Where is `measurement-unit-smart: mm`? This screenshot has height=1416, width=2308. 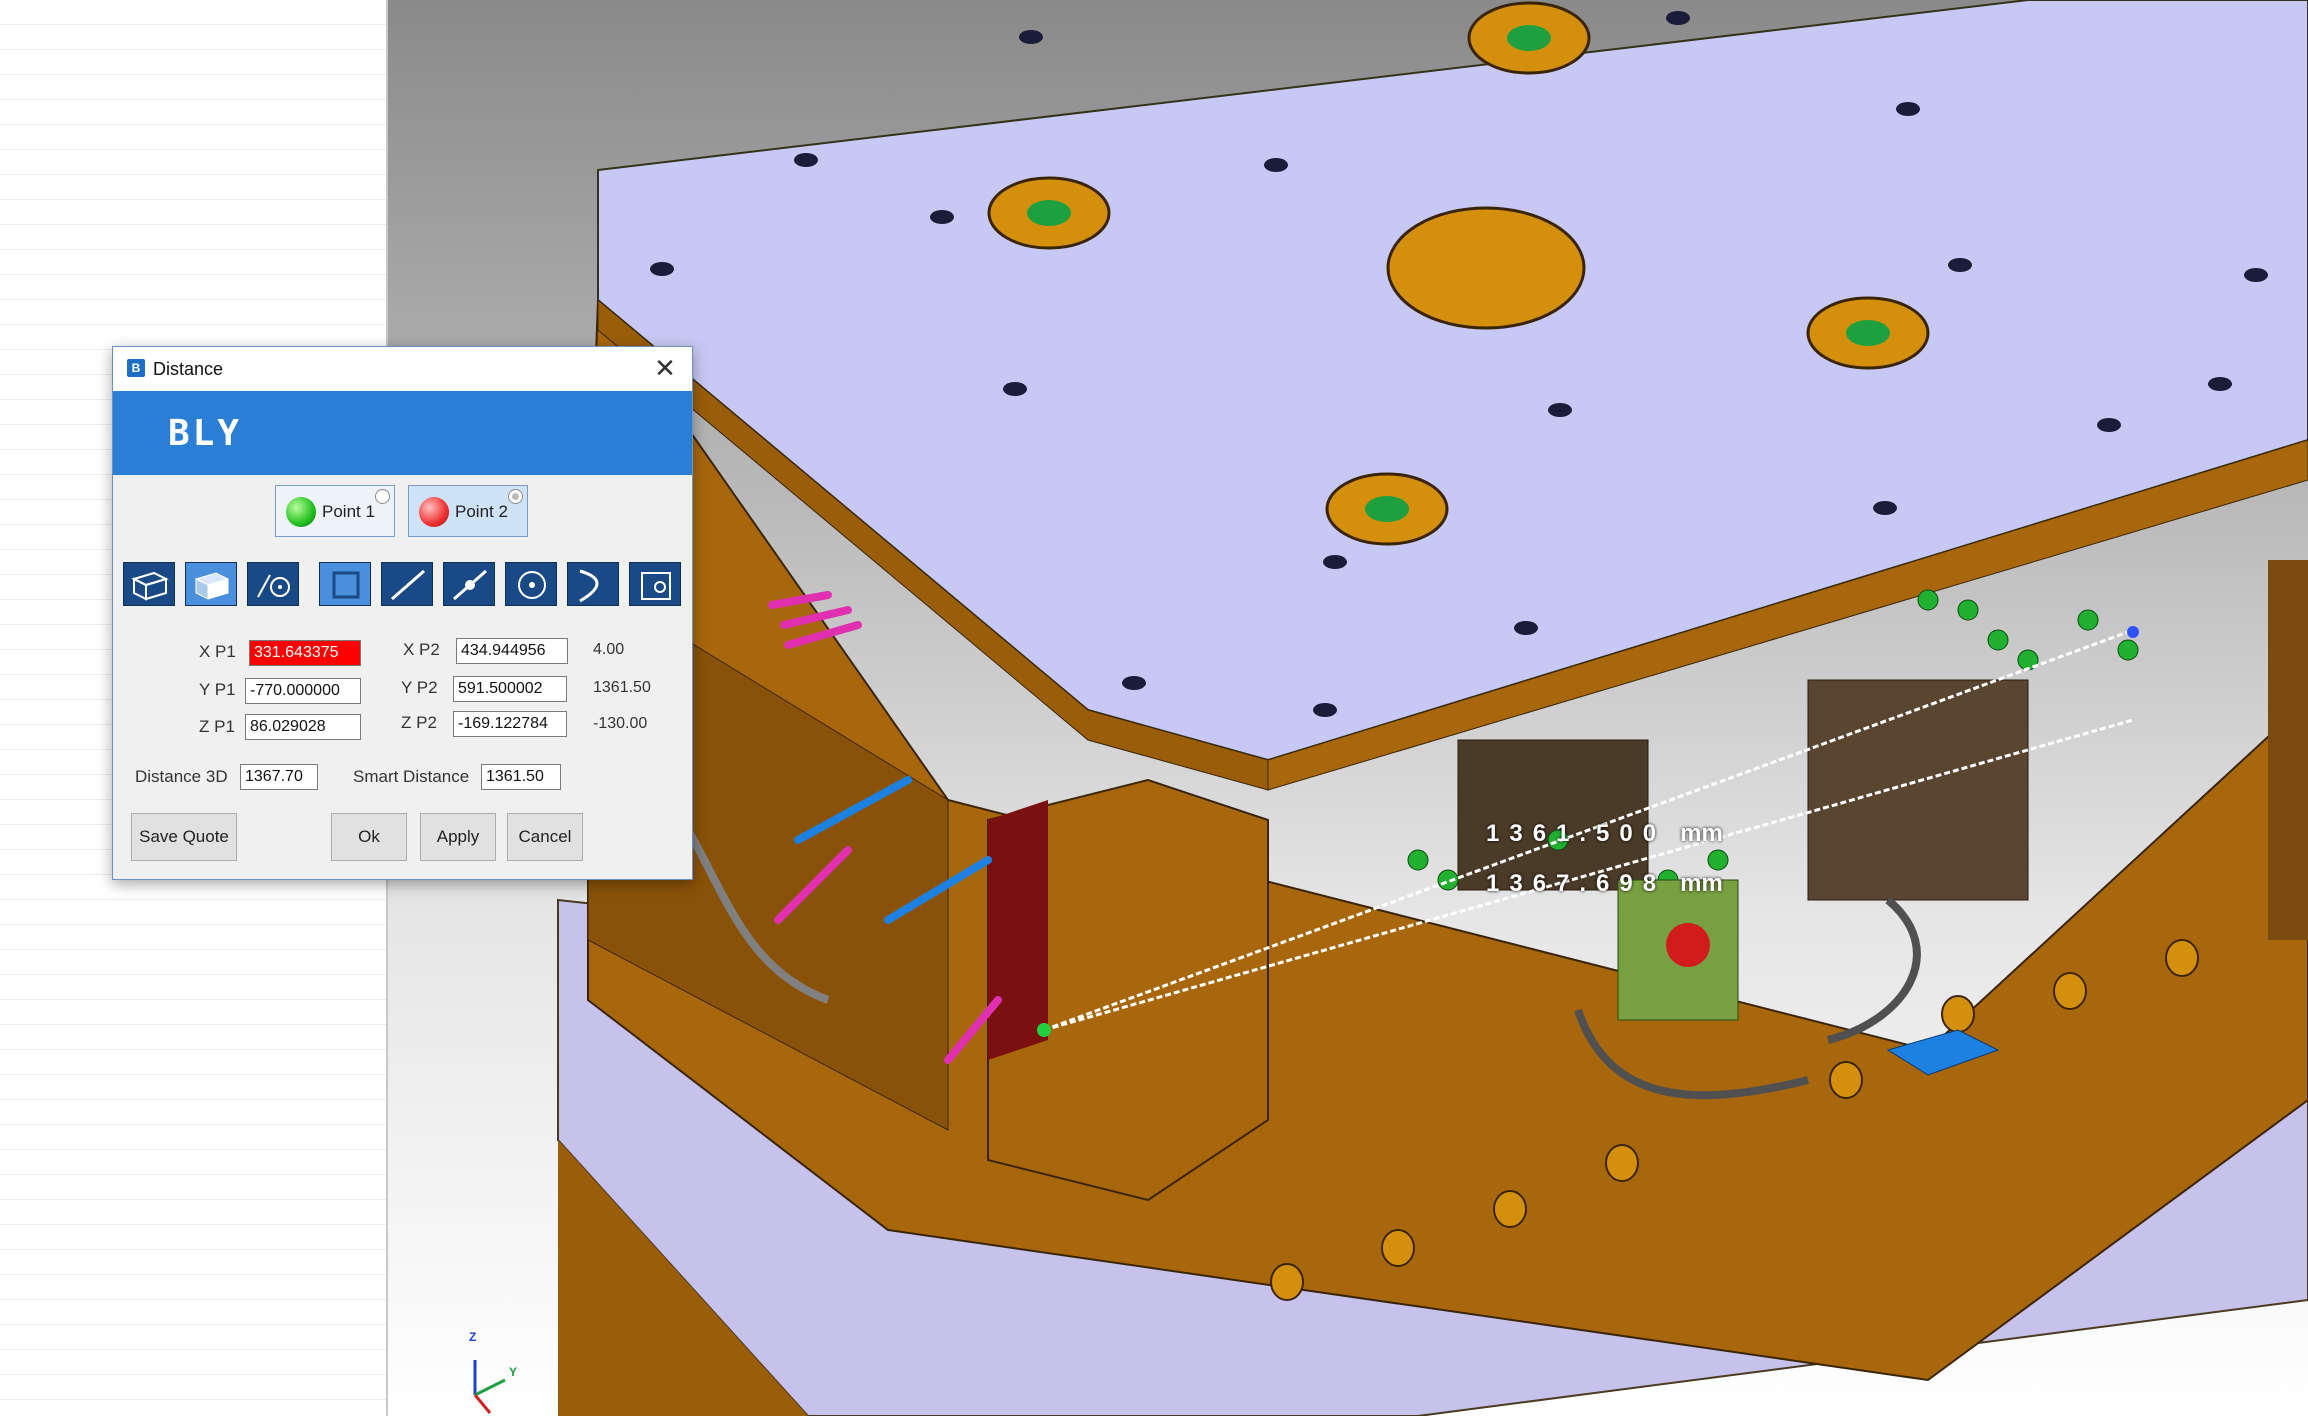
measurement-unit-smart: mm is located at coordinates (1701, 833).